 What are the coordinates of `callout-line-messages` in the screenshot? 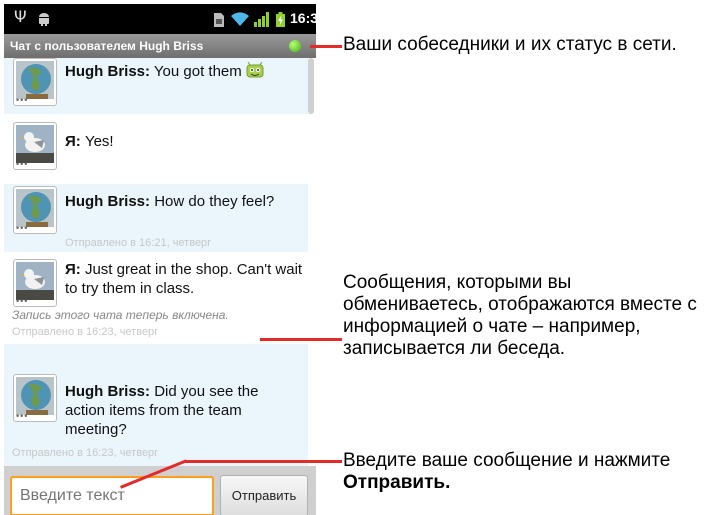 It's located at (301, 339).